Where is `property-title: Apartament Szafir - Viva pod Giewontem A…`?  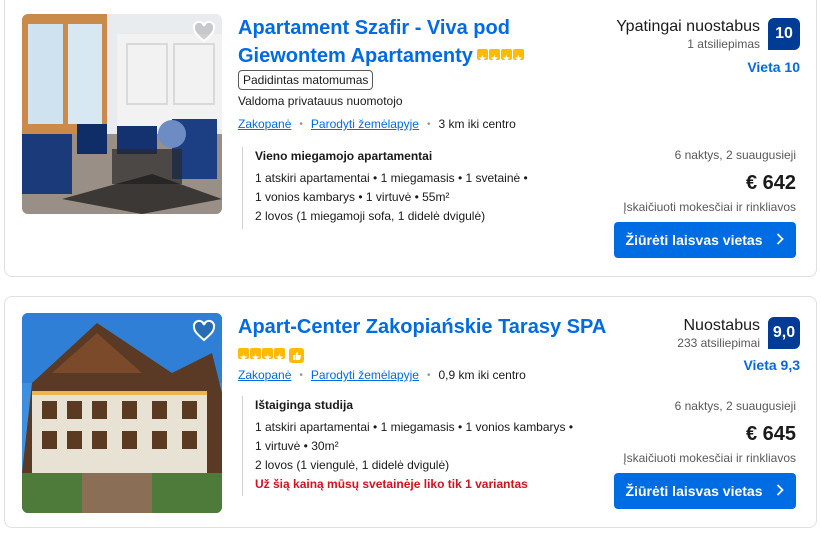
property-title: Apartament Szafir - Viva pod Giewontem A… is located at coordinates (403, 44).